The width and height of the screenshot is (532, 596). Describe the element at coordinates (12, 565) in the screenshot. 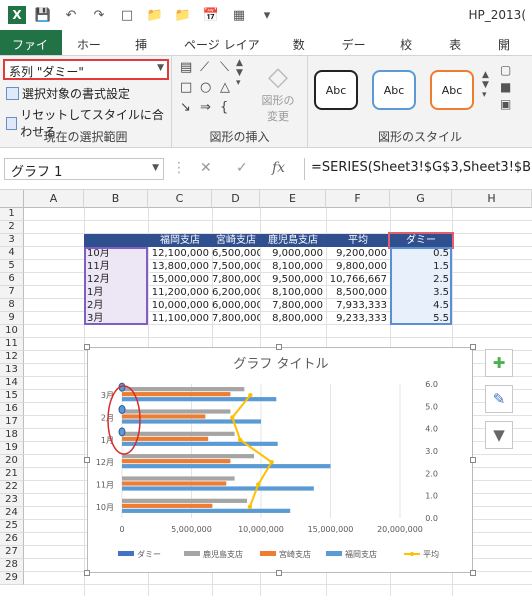

I see `row-header: 28` at that location.